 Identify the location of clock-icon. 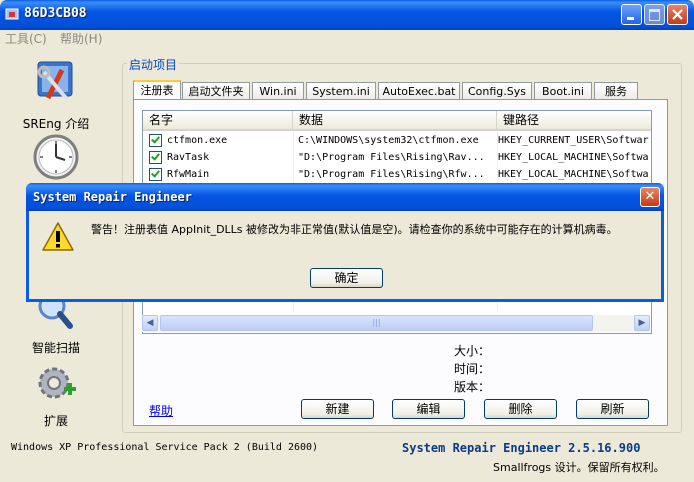
(56, 157).